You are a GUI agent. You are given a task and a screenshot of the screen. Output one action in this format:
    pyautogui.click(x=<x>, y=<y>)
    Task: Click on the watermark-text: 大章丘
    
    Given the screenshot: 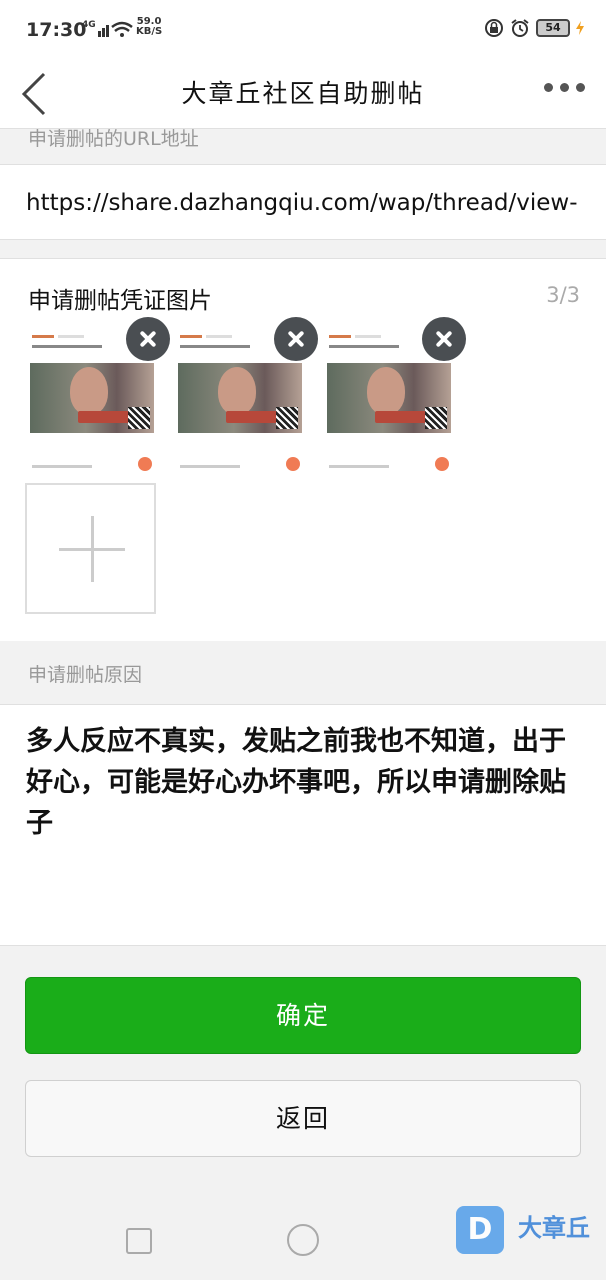 What is the action you would take?
    pyautogui.click(x=554, y=1228)
    